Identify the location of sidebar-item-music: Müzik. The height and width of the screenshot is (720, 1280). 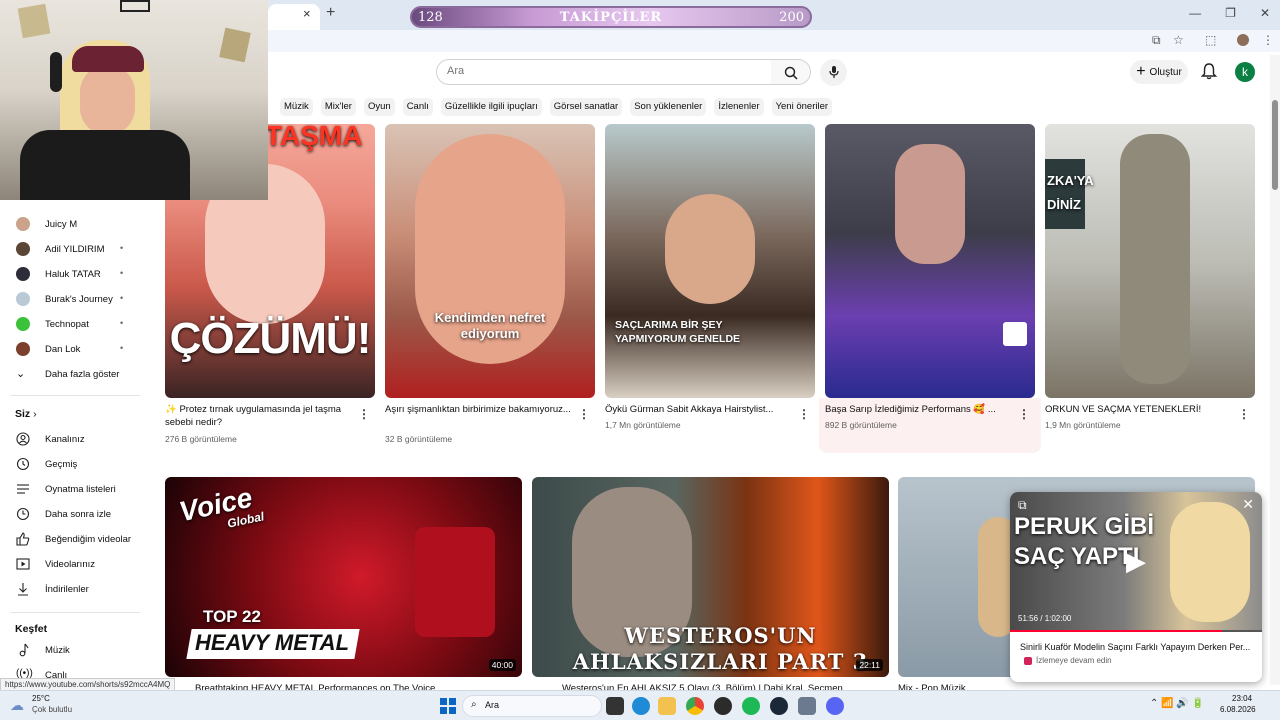
(75, 651).